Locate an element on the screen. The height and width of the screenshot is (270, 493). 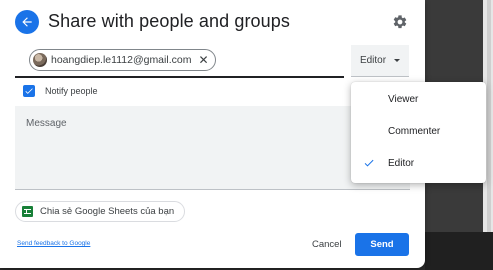
caret-down-icon is located at coordinates (397, 60).